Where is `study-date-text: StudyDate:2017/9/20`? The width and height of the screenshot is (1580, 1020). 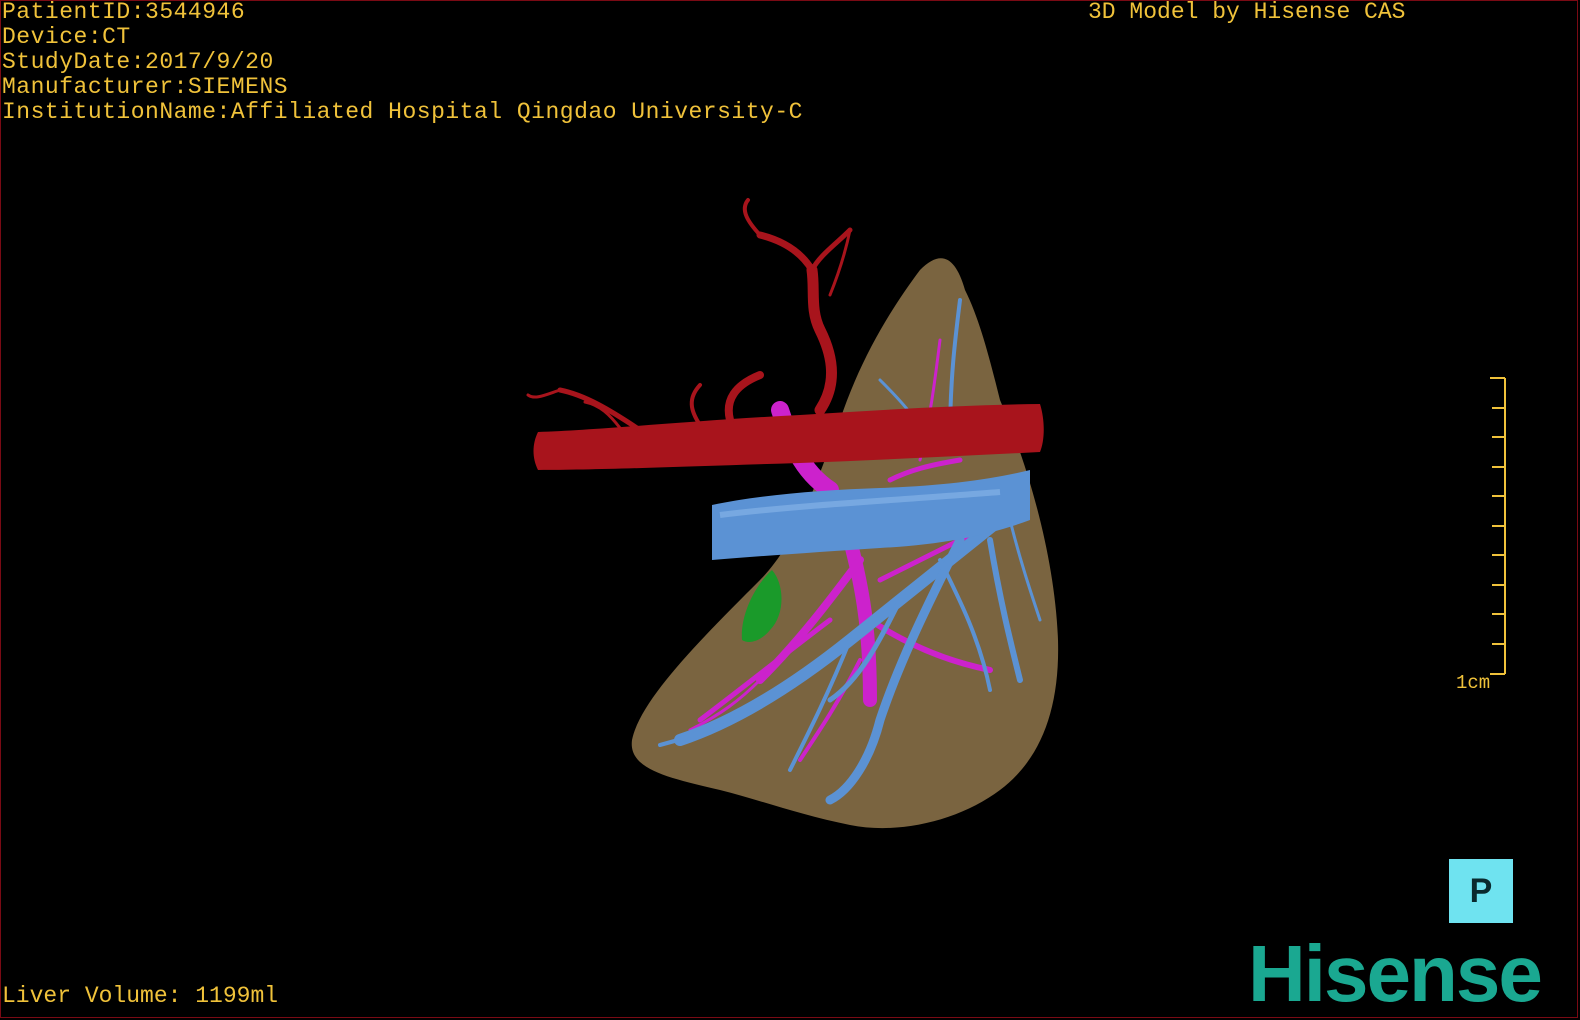
study-date-text: StudyDate:2017/9/20 is located at coordinates (138, 62).